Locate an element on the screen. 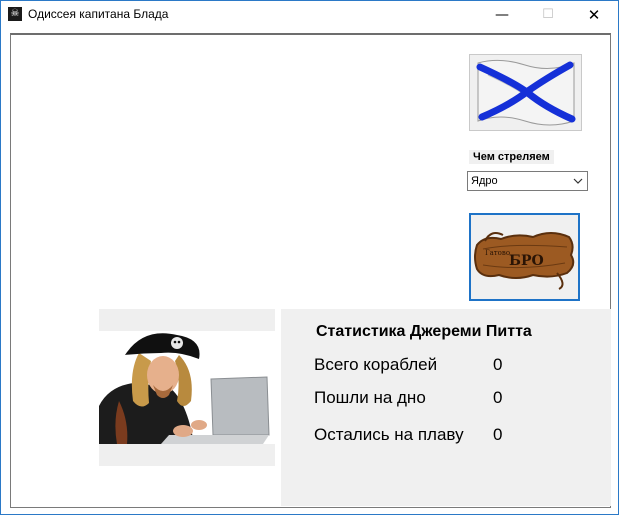 The height and width of the screenshot is (515, 619). fire-button: Гатово БРО is located at coordinates (524, 257).